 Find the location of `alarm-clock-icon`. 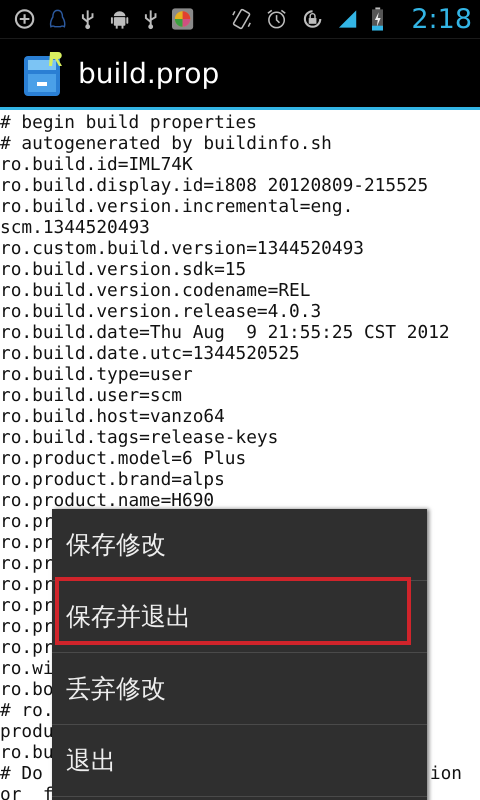

alarm-clock-icon is located at coordinates (277, 19).